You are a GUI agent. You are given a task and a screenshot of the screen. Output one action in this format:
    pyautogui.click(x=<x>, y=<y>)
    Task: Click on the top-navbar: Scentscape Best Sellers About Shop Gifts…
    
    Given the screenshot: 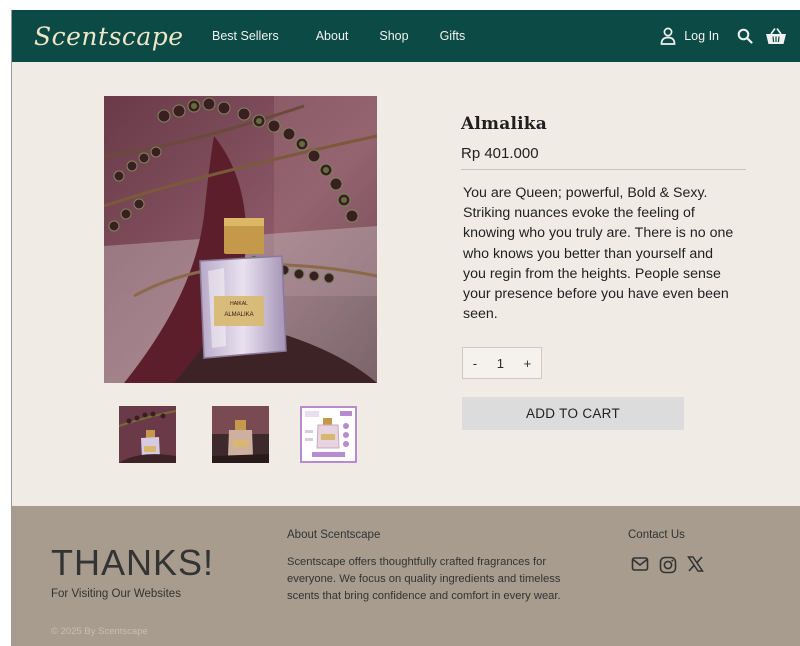 What is the action you would take?
    pyautogui.click(x=406, y=36)
    